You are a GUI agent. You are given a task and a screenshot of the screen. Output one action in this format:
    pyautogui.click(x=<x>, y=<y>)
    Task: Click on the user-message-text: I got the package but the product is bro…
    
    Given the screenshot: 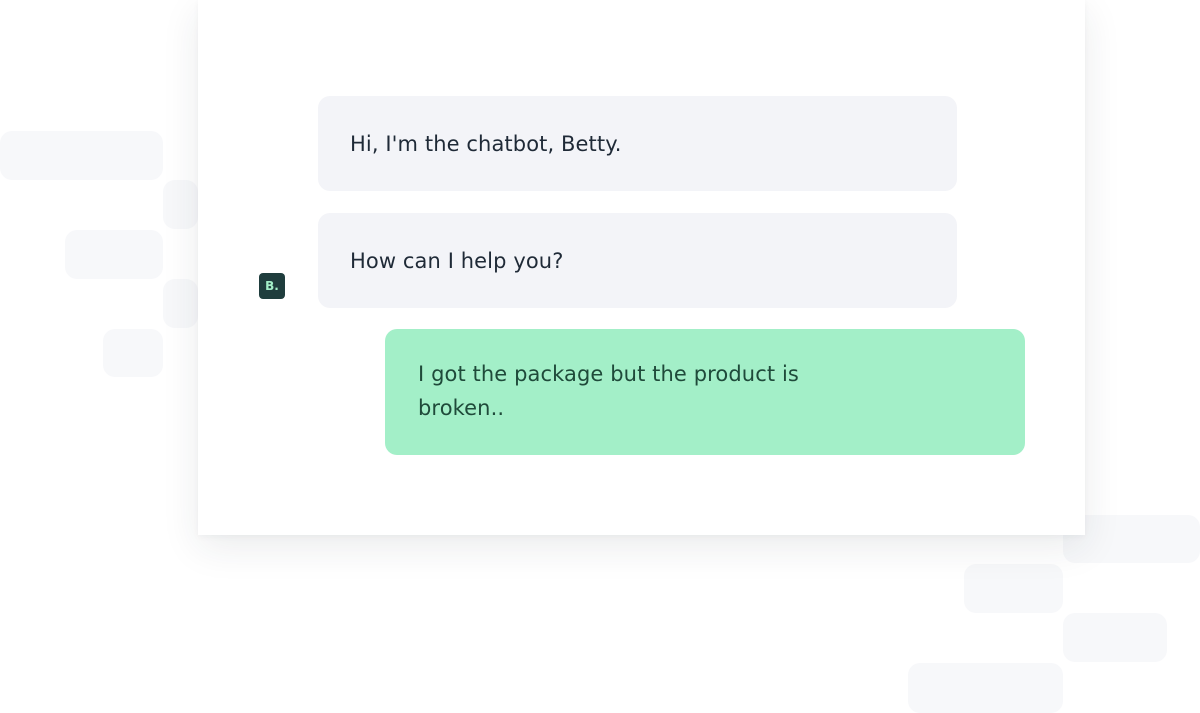 What is the action you would take?
    pyautogui.click(x=608, y=391)
    